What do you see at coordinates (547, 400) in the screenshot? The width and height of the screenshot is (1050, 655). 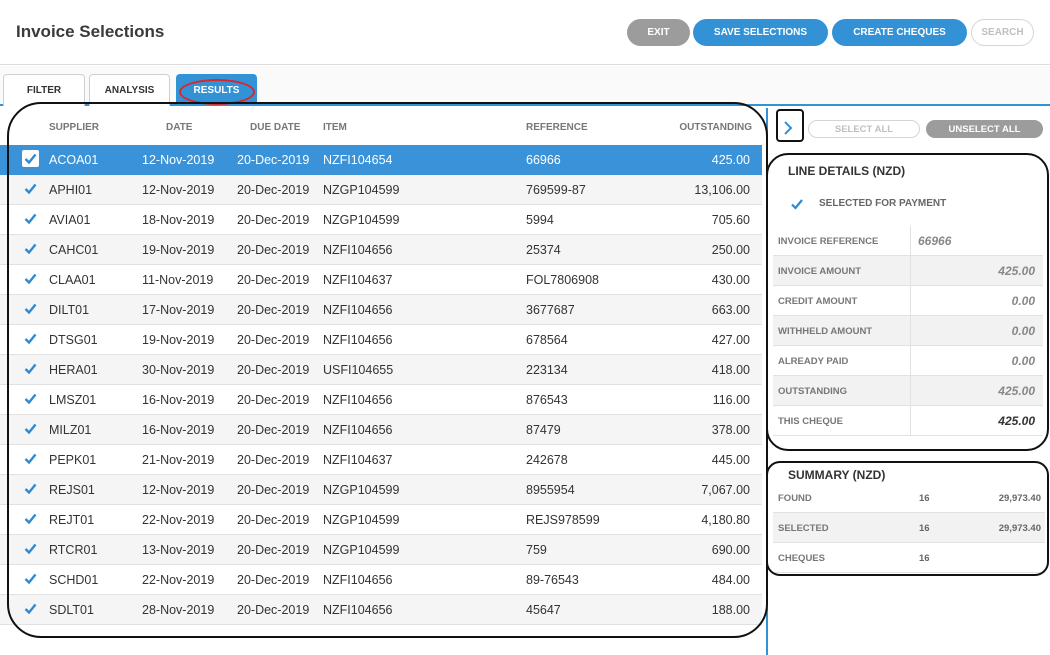 I see `cell-reference: 876543` at bounding box center [547, 400].